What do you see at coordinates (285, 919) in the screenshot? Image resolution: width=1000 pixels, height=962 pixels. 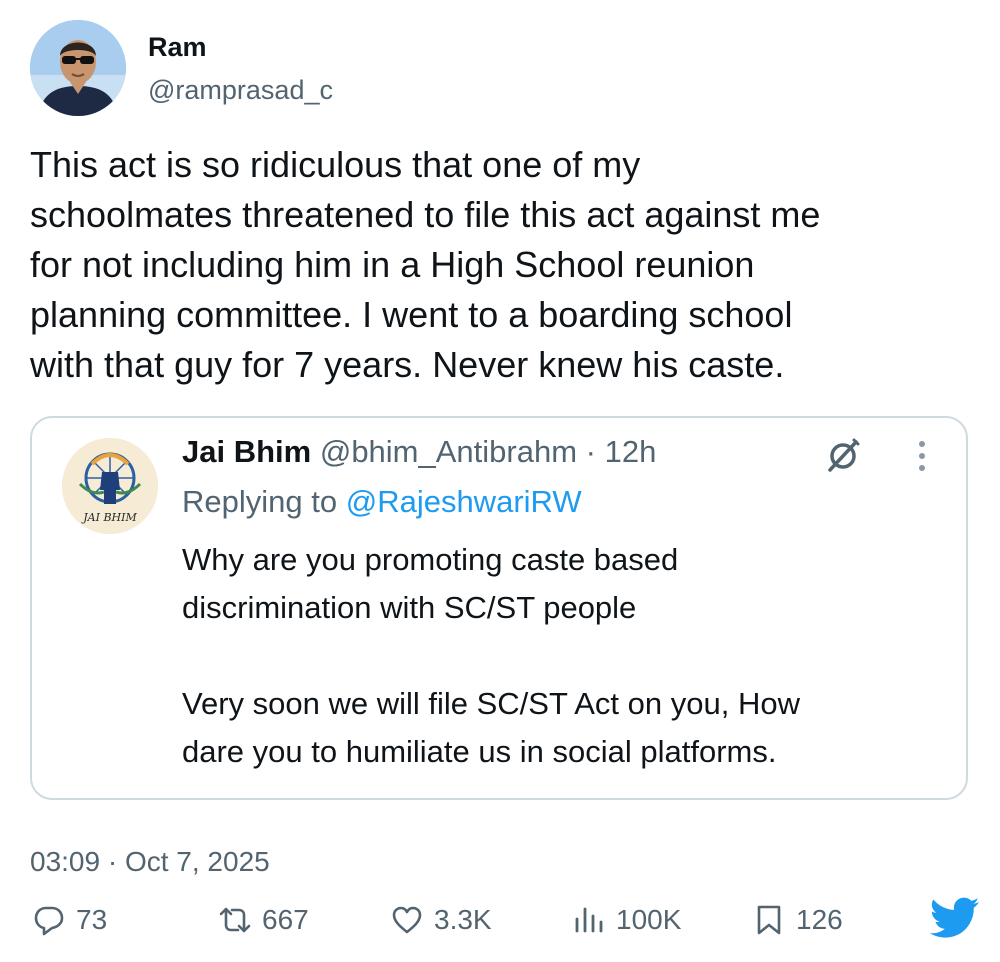 I see `repost-count: 667` at bounding box center [285, 919].